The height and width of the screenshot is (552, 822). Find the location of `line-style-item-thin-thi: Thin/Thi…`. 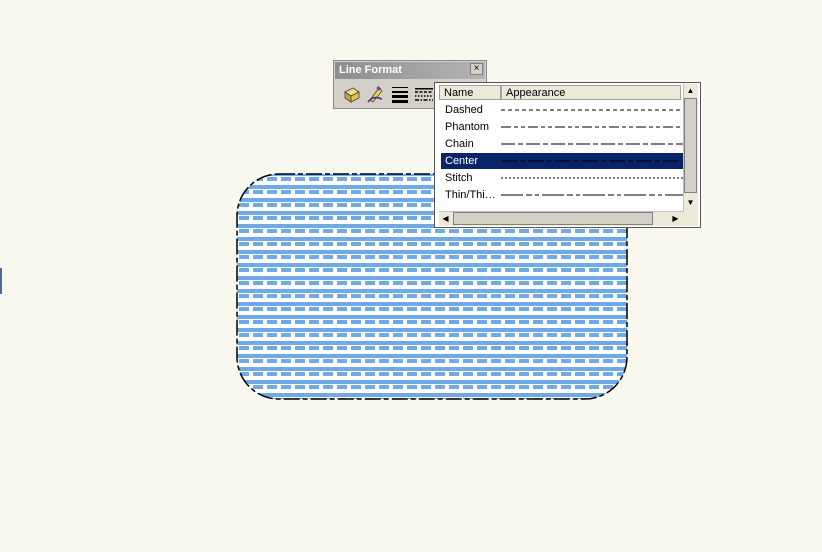

line-style-item-thin-thi: Thin/Thi… is located at coordinates (562, 195).